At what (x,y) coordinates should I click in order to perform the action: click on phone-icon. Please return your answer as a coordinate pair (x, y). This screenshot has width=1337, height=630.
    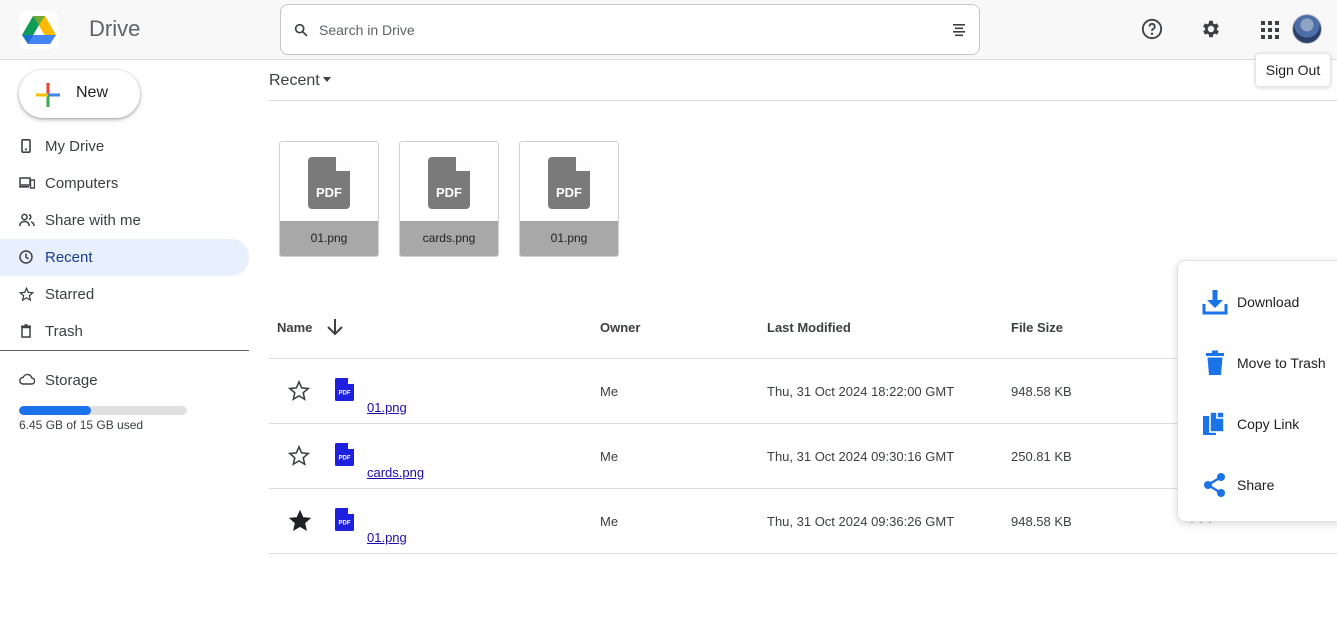
    Looking at the image, I should click on (26, 146).